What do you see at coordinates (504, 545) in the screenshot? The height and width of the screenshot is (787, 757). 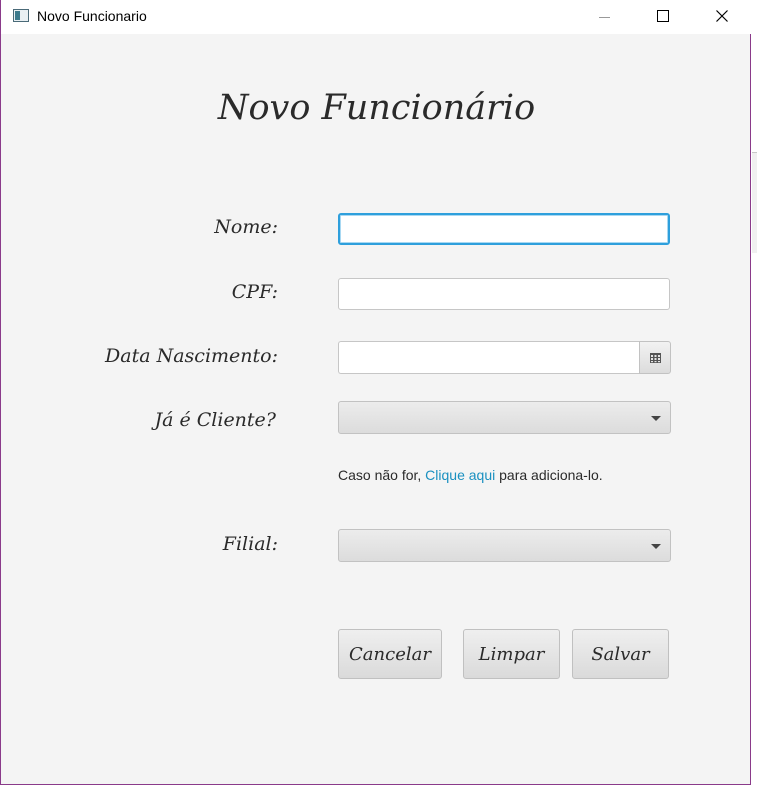 I see `filial-select` at bounding box center [504, 545].